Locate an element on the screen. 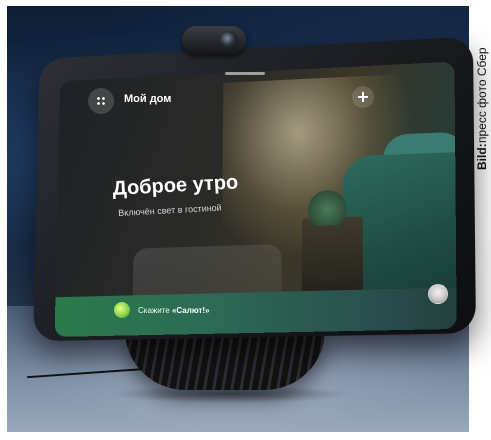 The width and height of the screenshot is (491, 440). grid-dots-icon is located at coordinates (101, 101).